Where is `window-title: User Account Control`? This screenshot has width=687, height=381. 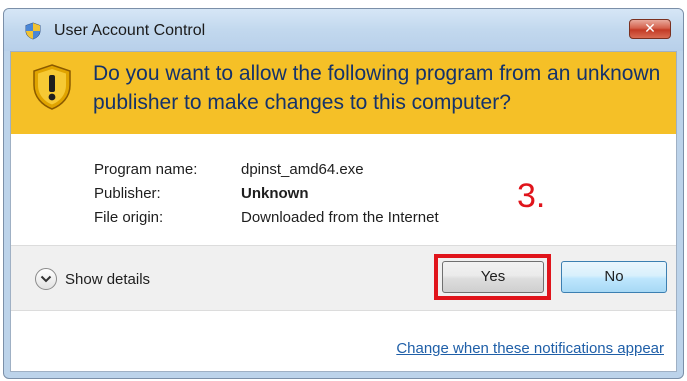 window-title: User Account Control is located at coordinates (130, 30).